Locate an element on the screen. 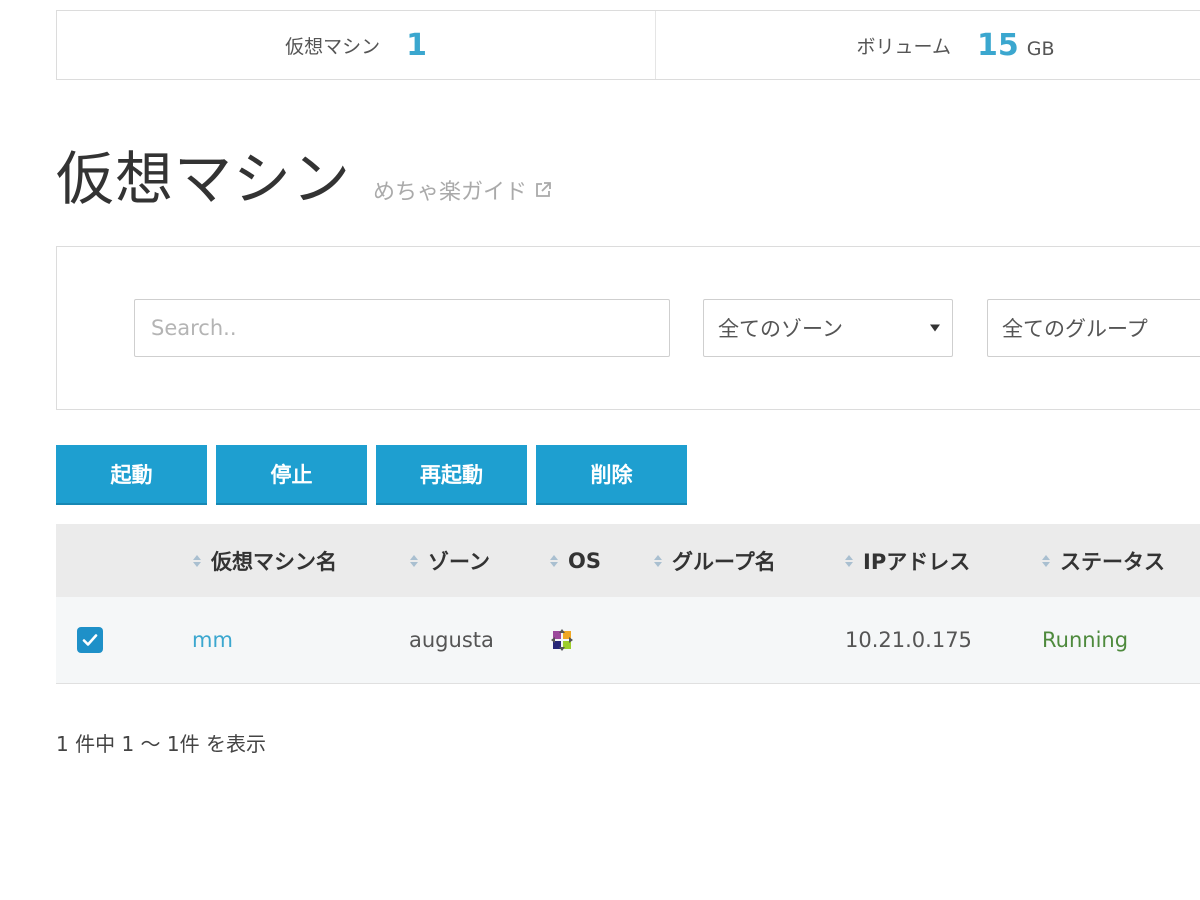 The width and height of the screenshot is (1200, 900). vm-count-stat: 仮想マシン 1 is located at coordinates (357, 45).